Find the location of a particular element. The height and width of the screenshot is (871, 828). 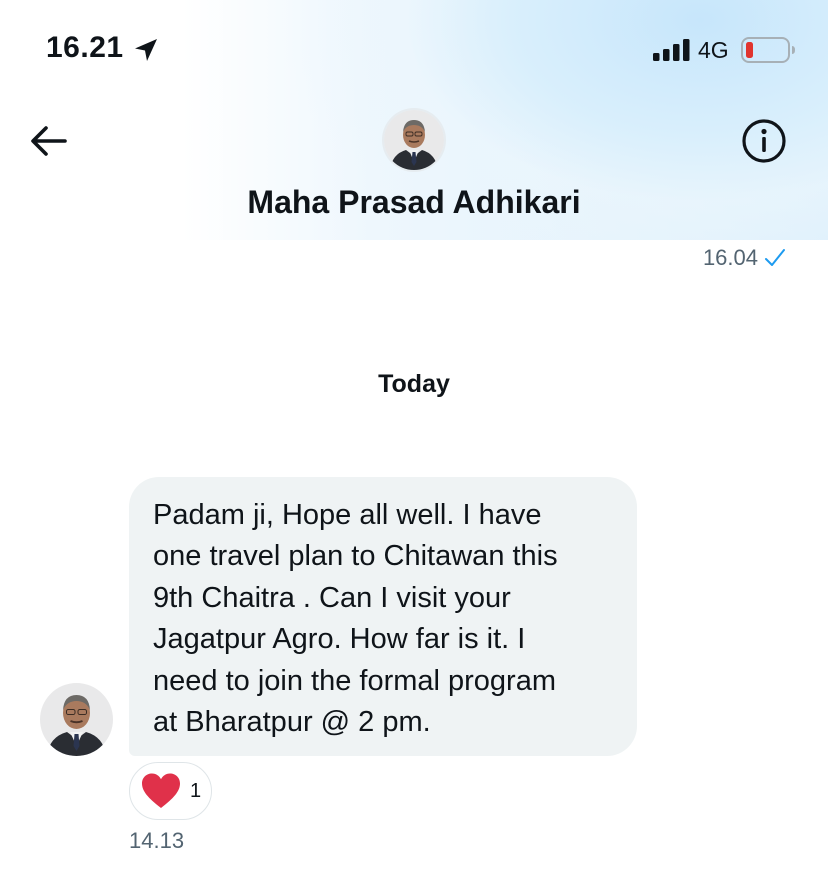

message-line: Padam ji, Hope all well. I have is located at coordinates (347, 515).